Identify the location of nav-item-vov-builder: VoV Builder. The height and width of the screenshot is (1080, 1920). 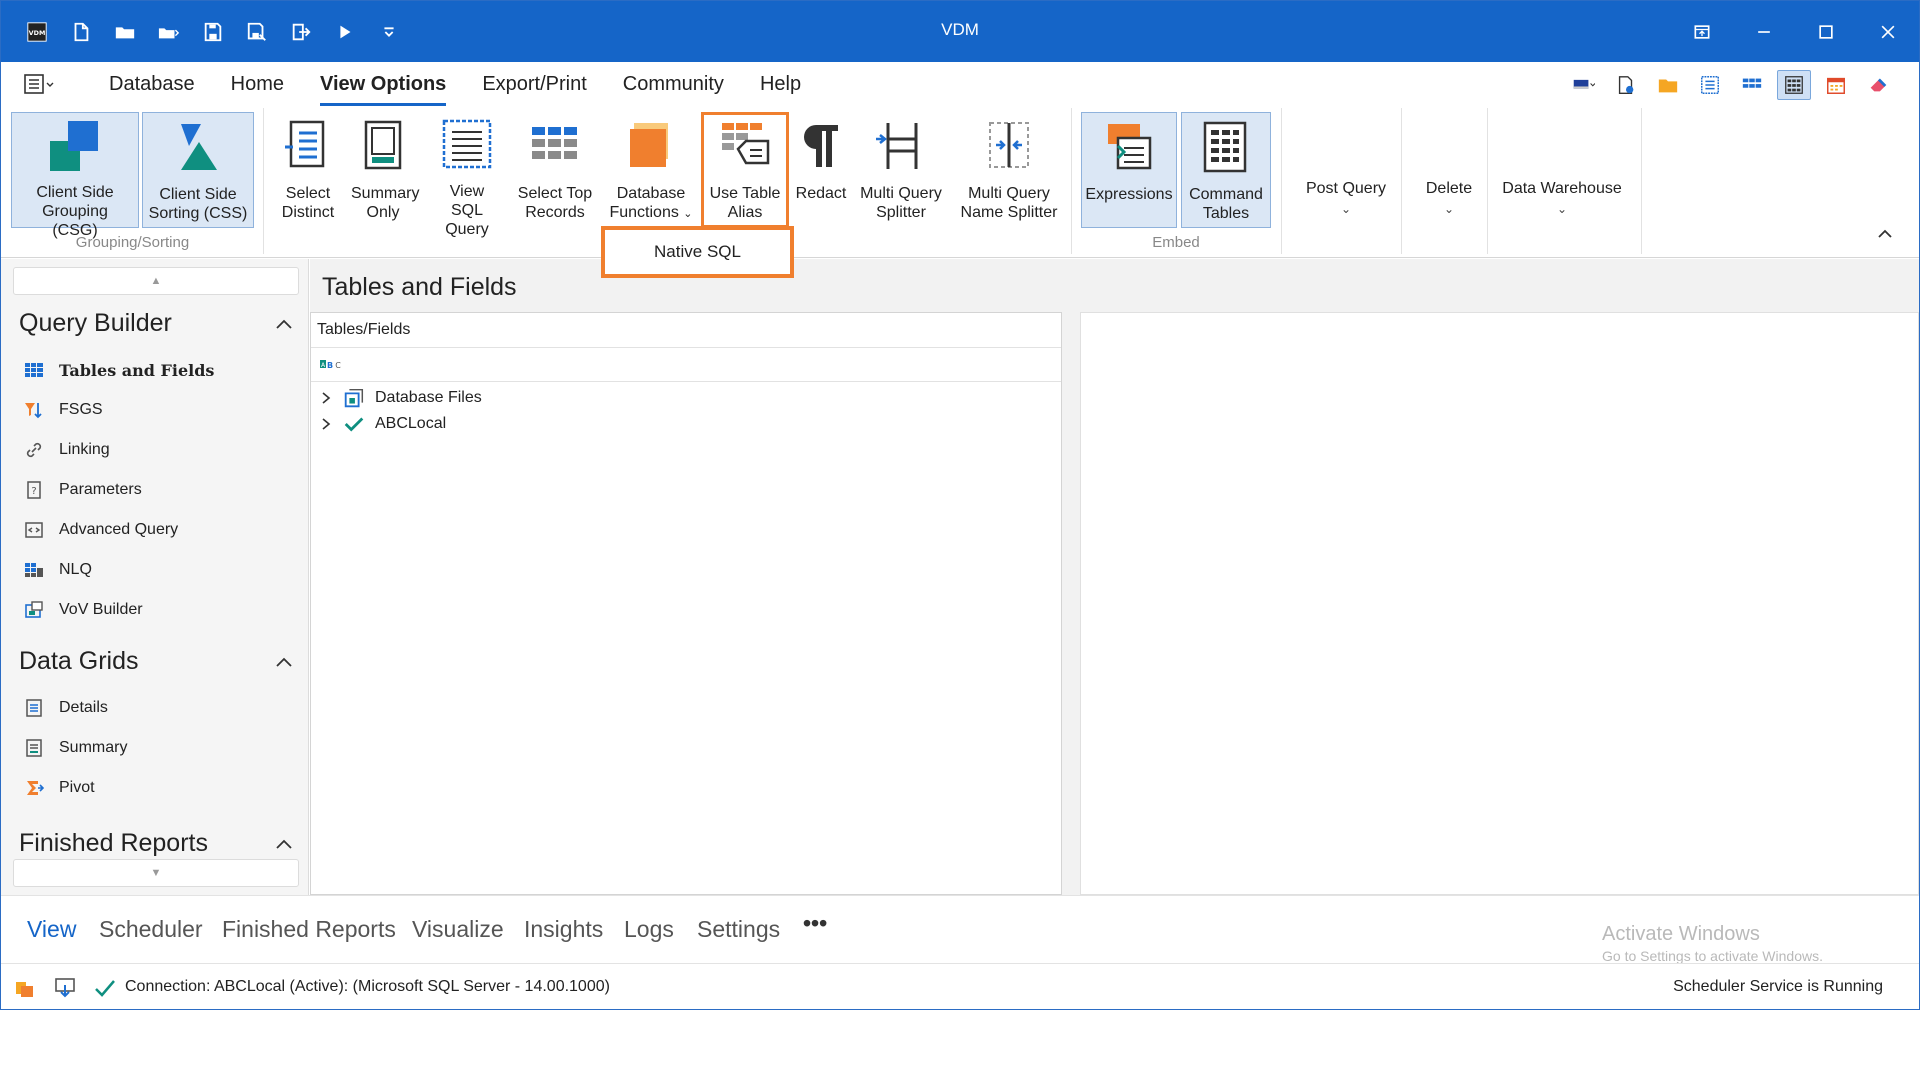
(83, 610).